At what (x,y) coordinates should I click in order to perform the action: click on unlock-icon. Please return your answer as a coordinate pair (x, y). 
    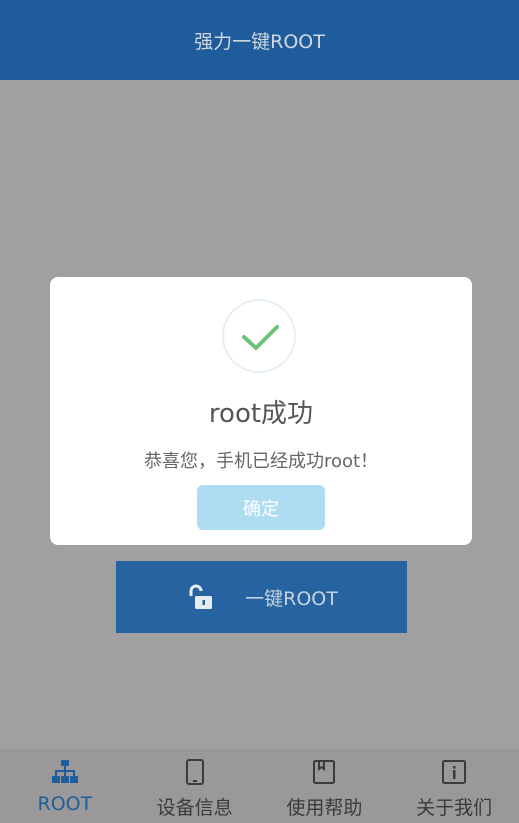
    Looking at the image, I should click on (201, 596).